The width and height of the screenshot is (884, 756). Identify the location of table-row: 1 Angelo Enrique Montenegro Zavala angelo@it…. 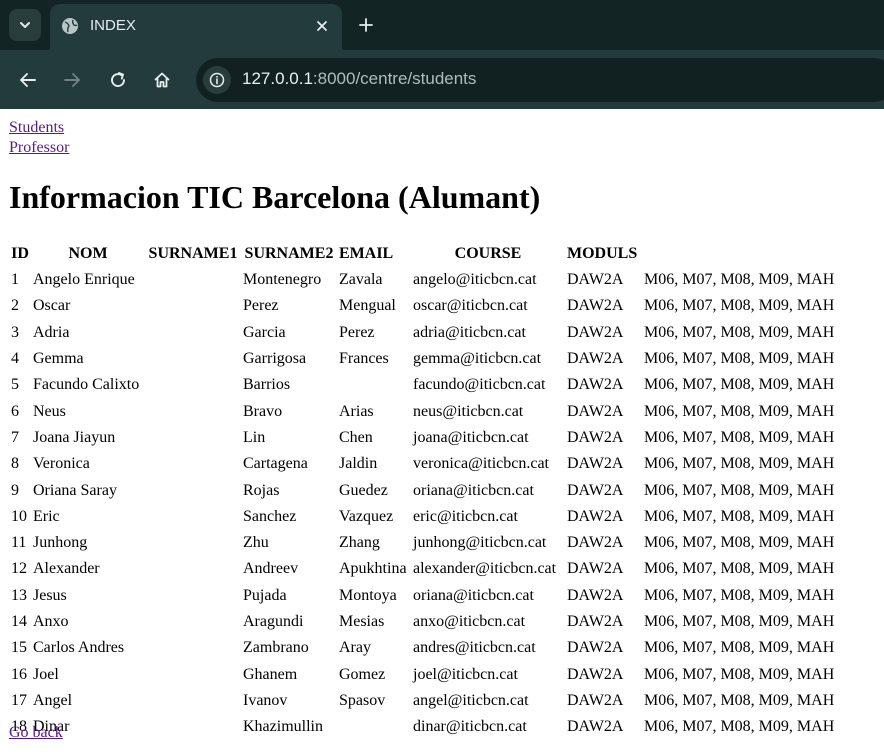
(429, 280).